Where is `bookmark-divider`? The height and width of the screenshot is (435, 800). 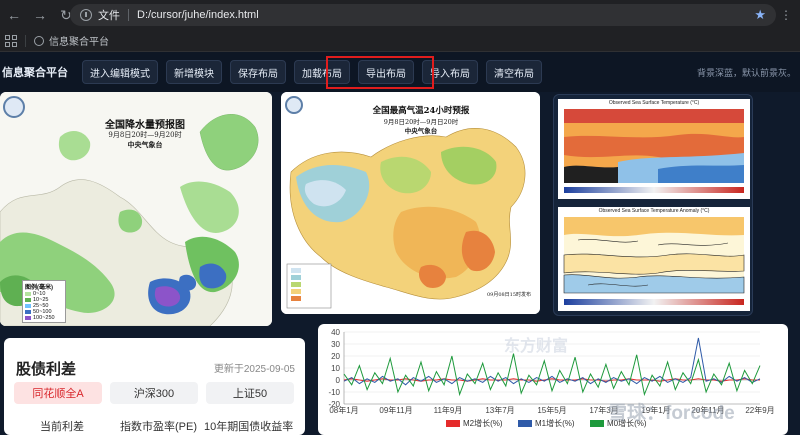
bookmark-divider is located at coordinates (25, 40).